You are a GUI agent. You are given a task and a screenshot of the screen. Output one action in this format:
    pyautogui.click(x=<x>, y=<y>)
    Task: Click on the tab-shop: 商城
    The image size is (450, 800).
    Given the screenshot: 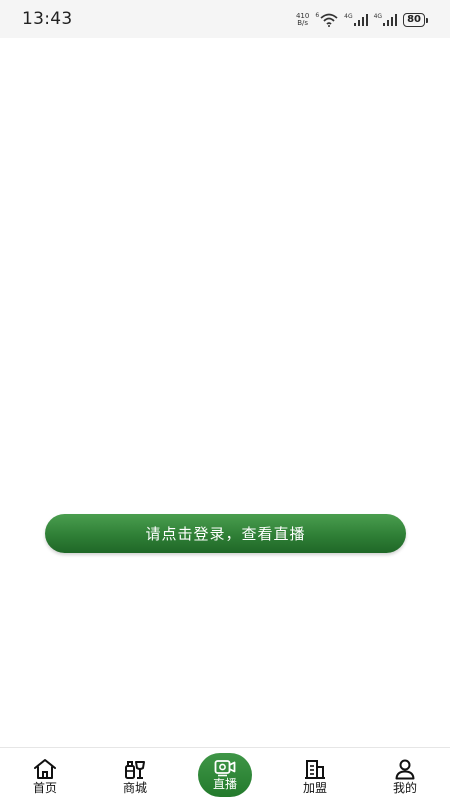 What is the action you would take?
    pyautogui.click(x=135, y=774)
    